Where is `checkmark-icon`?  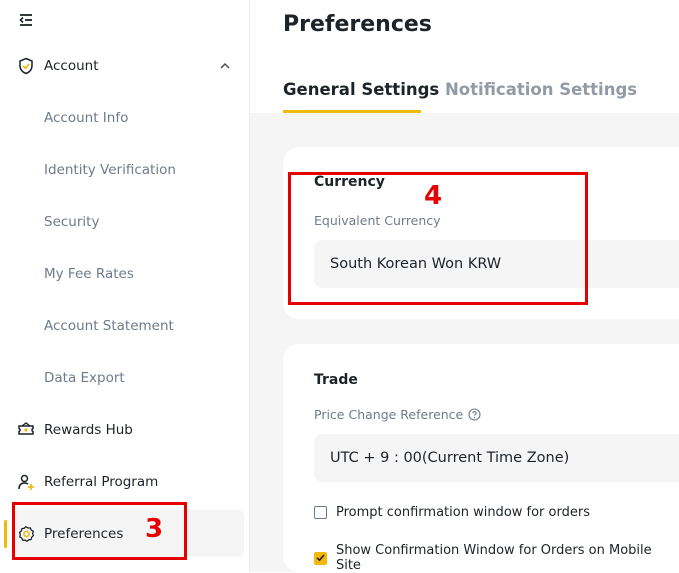
checkmark-icon is located at coordinates (320, 558).